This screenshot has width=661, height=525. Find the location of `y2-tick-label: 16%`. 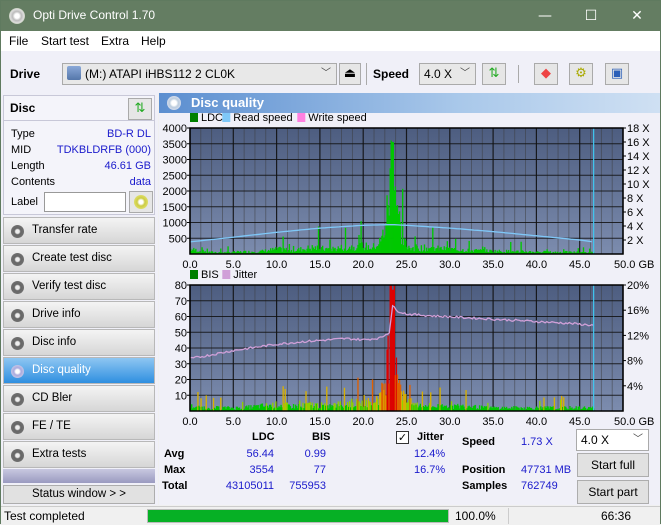

y2-tick-label: 16% is located at coordinates (638, 311).